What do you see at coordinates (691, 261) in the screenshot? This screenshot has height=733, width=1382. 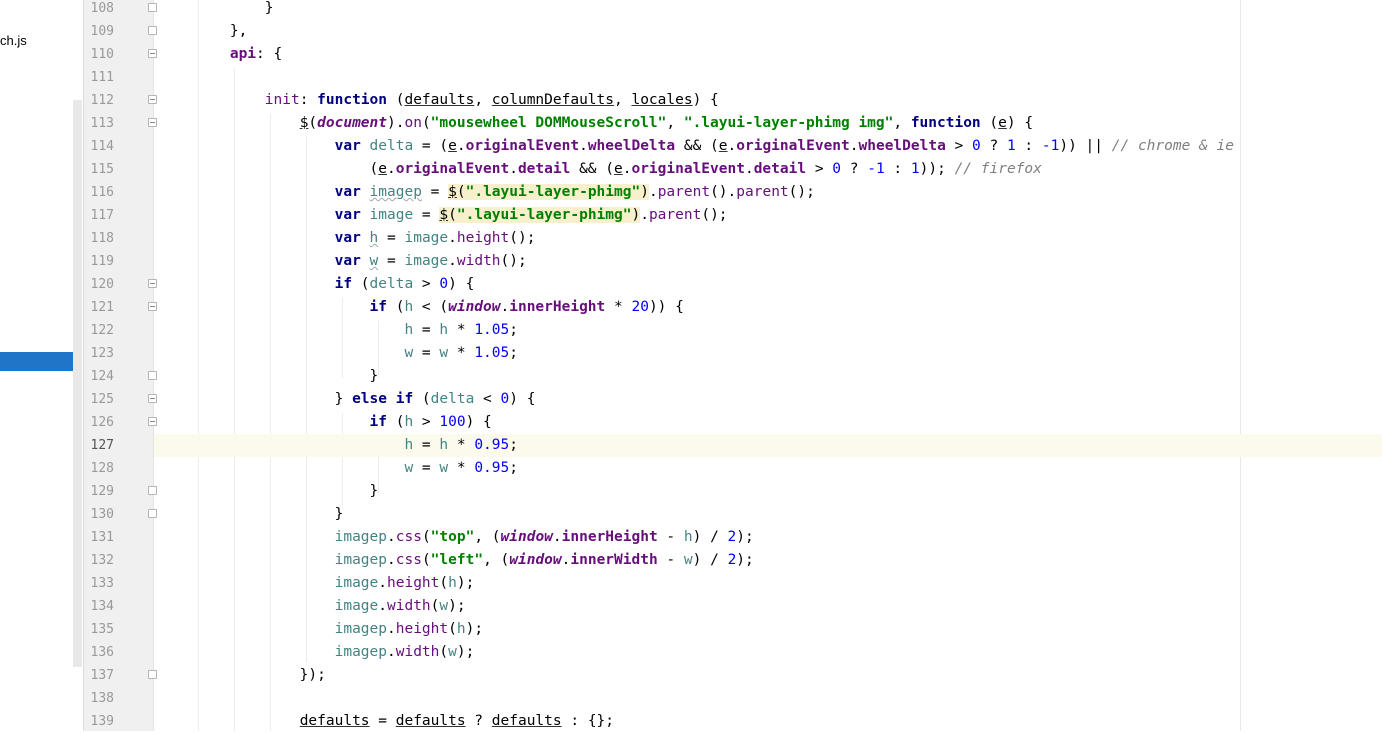 I see `code-line: 119 var w = image.width();` at bounding box center [691, 261].